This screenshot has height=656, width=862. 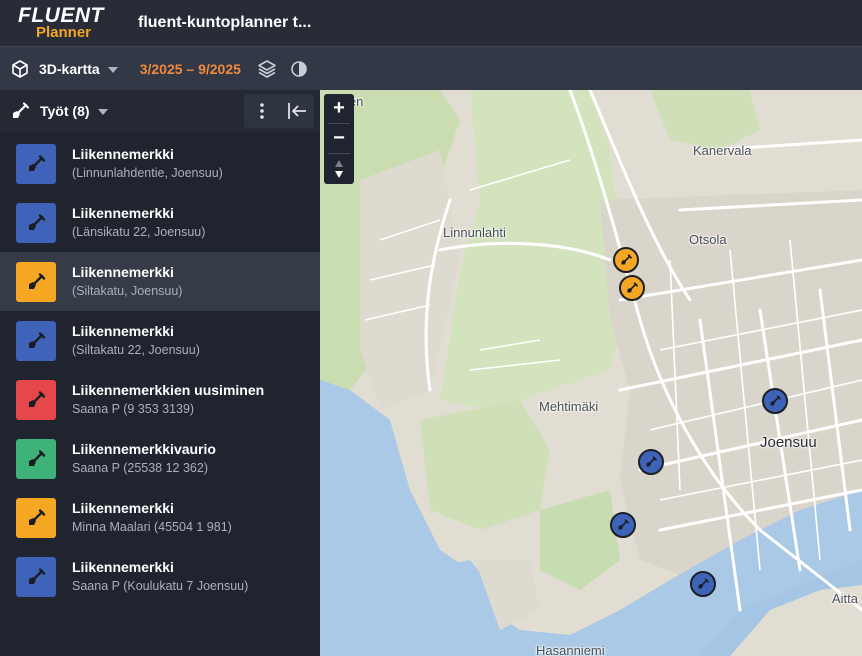 I want to click on job-subtitle: Minna Maalari (45504 1 981), so click(x=152, y=527).